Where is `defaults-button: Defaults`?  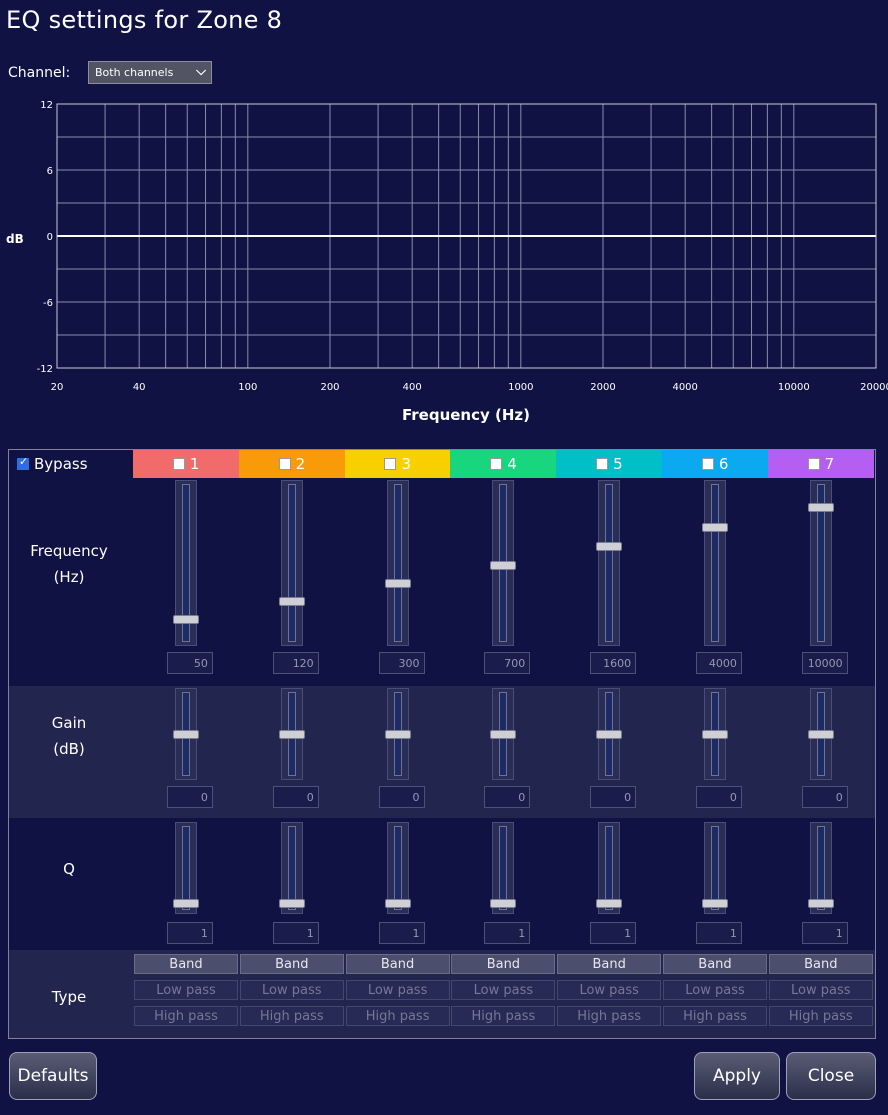
defaults-button: Defaults is located at coordinates (53, 1076).